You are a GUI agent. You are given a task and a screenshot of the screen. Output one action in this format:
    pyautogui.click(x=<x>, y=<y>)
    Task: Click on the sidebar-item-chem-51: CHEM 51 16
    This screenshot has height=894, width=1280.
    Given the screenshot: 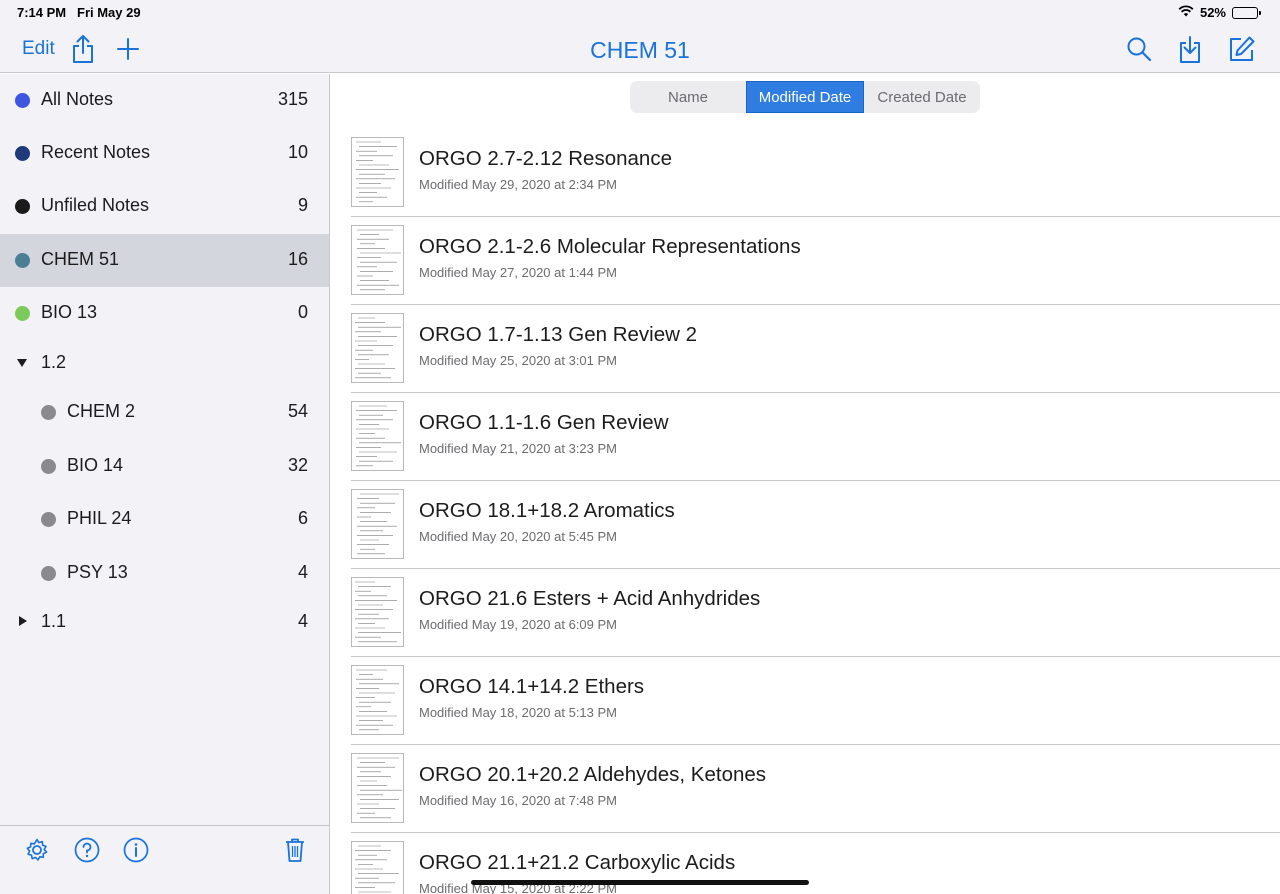 What is the action you would take?
    pyautogui.click(x=164, y=260)
    